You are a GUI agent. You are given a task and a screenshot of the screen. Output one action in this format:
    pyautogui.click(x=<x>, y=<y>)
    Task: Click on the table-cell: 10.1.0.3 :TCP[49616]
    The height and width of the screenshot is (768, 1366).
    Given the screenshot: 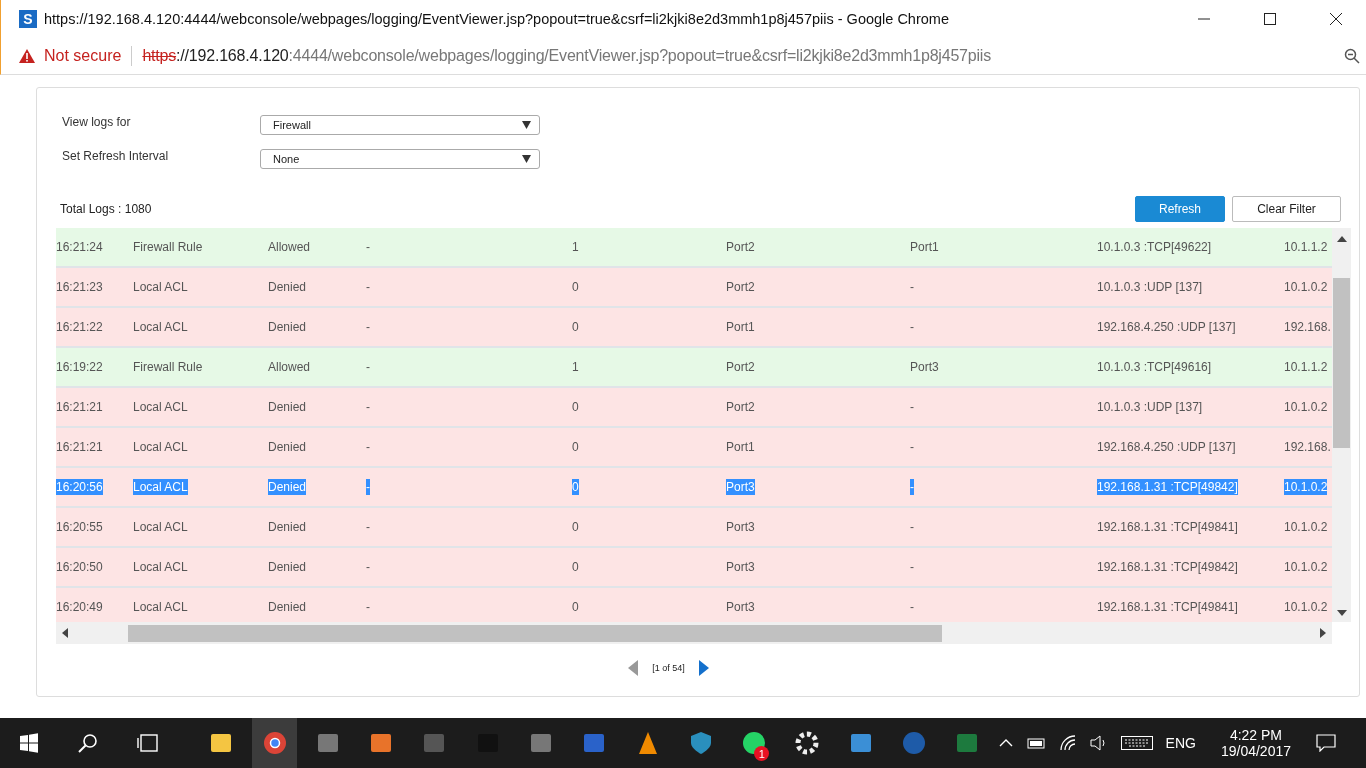 What is the action you would take?
    pyautogui.click(x=1154, y=367)
    